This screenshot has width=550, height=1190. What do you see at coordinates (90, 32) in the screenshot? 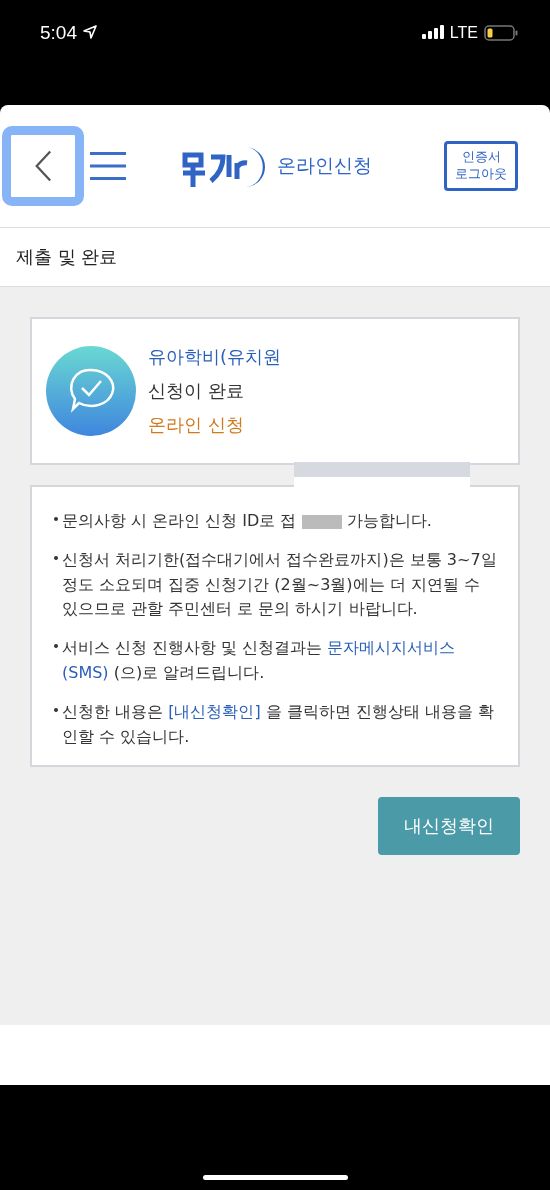
I see `location-arrow-icon` at bounding box center [90, 32].